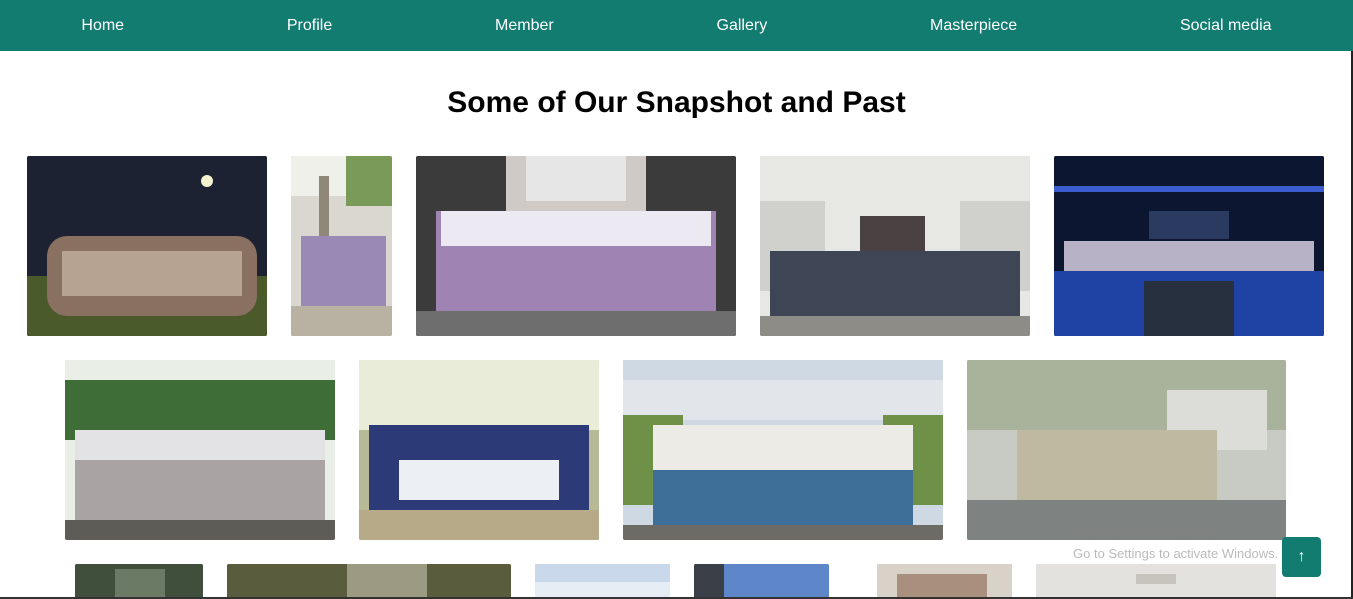 The width and height of the screenshot is (1353, 599). I want to click on gallery-photo-partial-3-sky, so click(602, 581).